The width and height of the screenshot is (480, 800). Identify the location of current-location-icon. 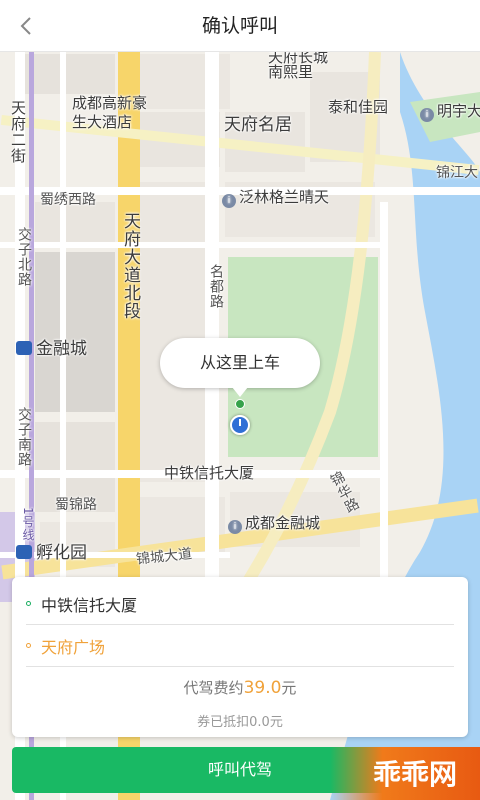
(240, 425).